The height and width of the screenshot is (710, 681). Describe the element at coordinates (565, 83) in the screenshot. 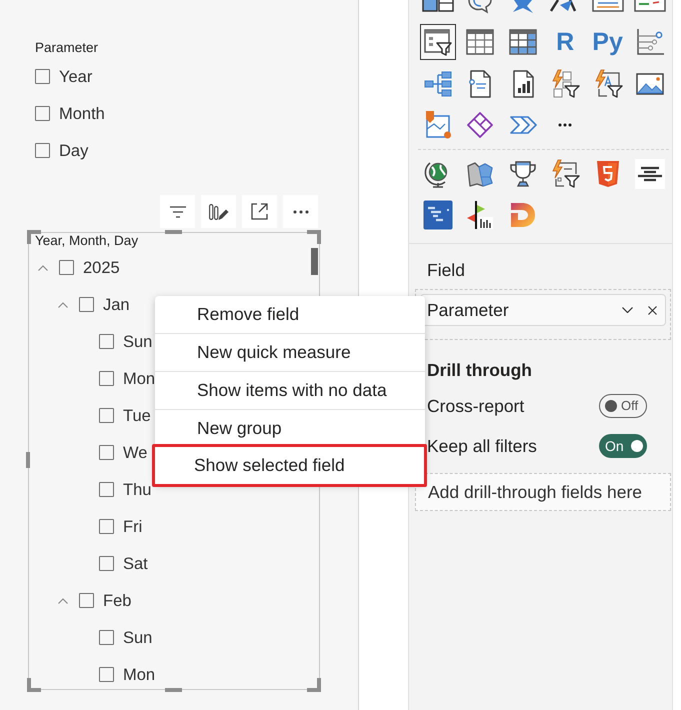

I see `lightning-grid-icon` at that location.